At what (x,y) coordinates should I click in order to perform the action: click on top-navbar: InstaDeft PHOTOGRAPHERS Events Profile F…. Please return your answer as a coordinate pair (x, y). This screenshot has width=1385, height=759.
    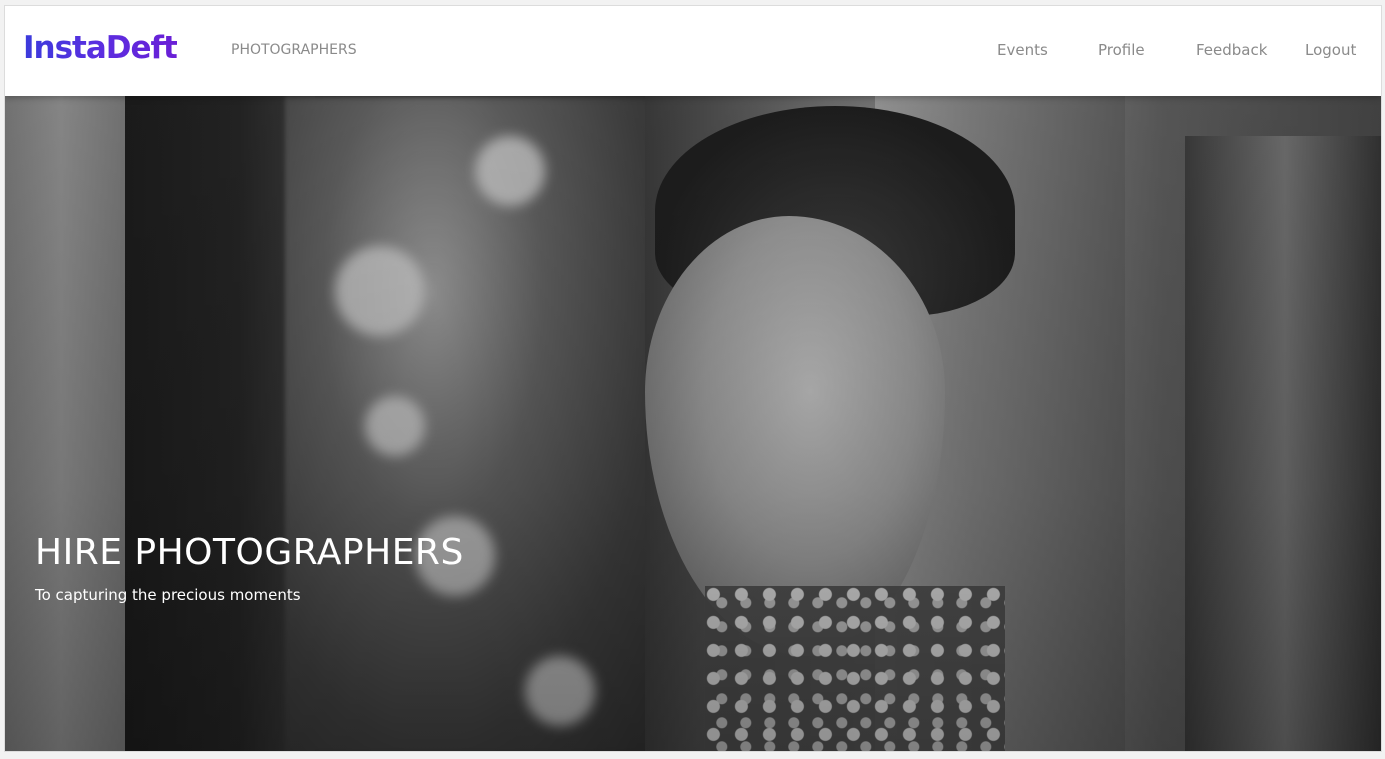
    Looking at the image, I should click on (693, 51).